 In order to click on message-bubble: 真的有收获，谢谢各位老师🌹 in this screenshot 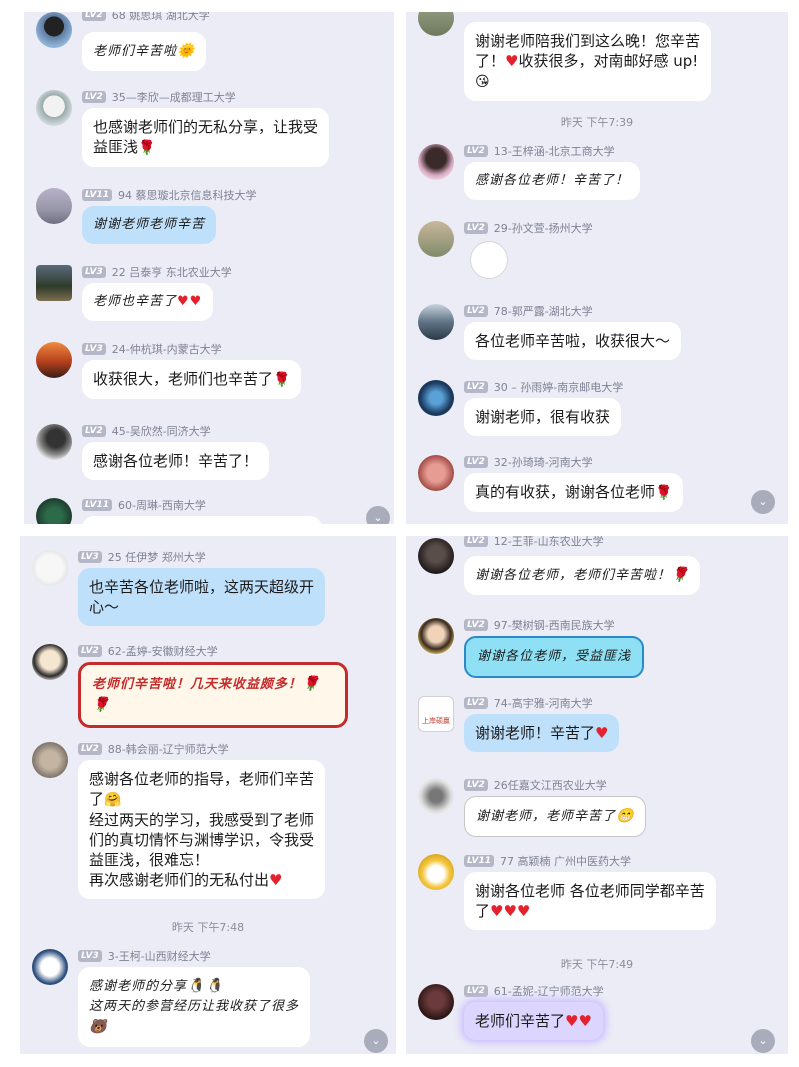, I will do `click(574, 492)`.